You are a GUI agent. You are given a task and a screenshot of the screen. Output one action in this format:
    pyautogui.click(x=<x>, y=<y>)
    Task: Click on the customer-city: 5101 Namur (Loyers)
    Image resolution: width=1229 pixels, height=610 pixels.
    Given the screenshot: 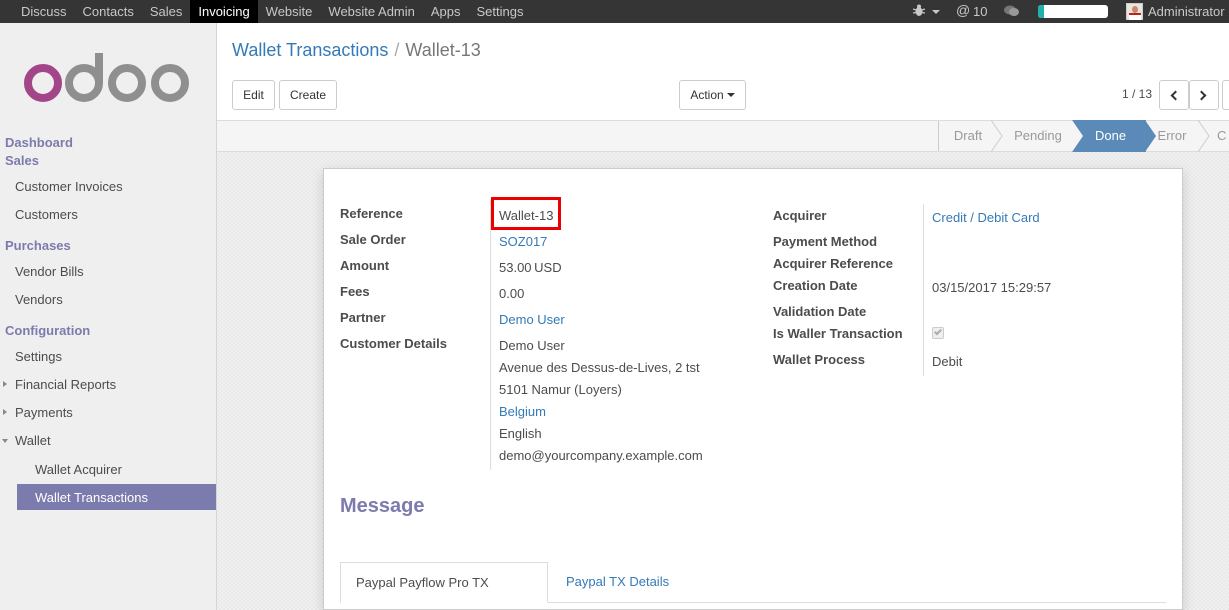 What is the action you would take?
    pyautogui.click(x=560, y=389)
    